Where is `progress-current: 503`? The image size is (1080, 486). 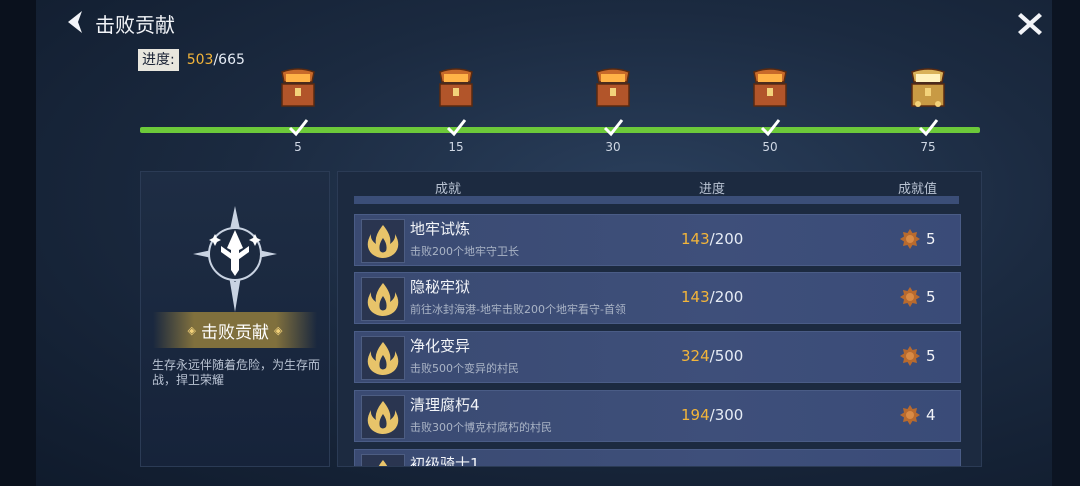 progress-current: 503 is located at coordinates (200, 60).